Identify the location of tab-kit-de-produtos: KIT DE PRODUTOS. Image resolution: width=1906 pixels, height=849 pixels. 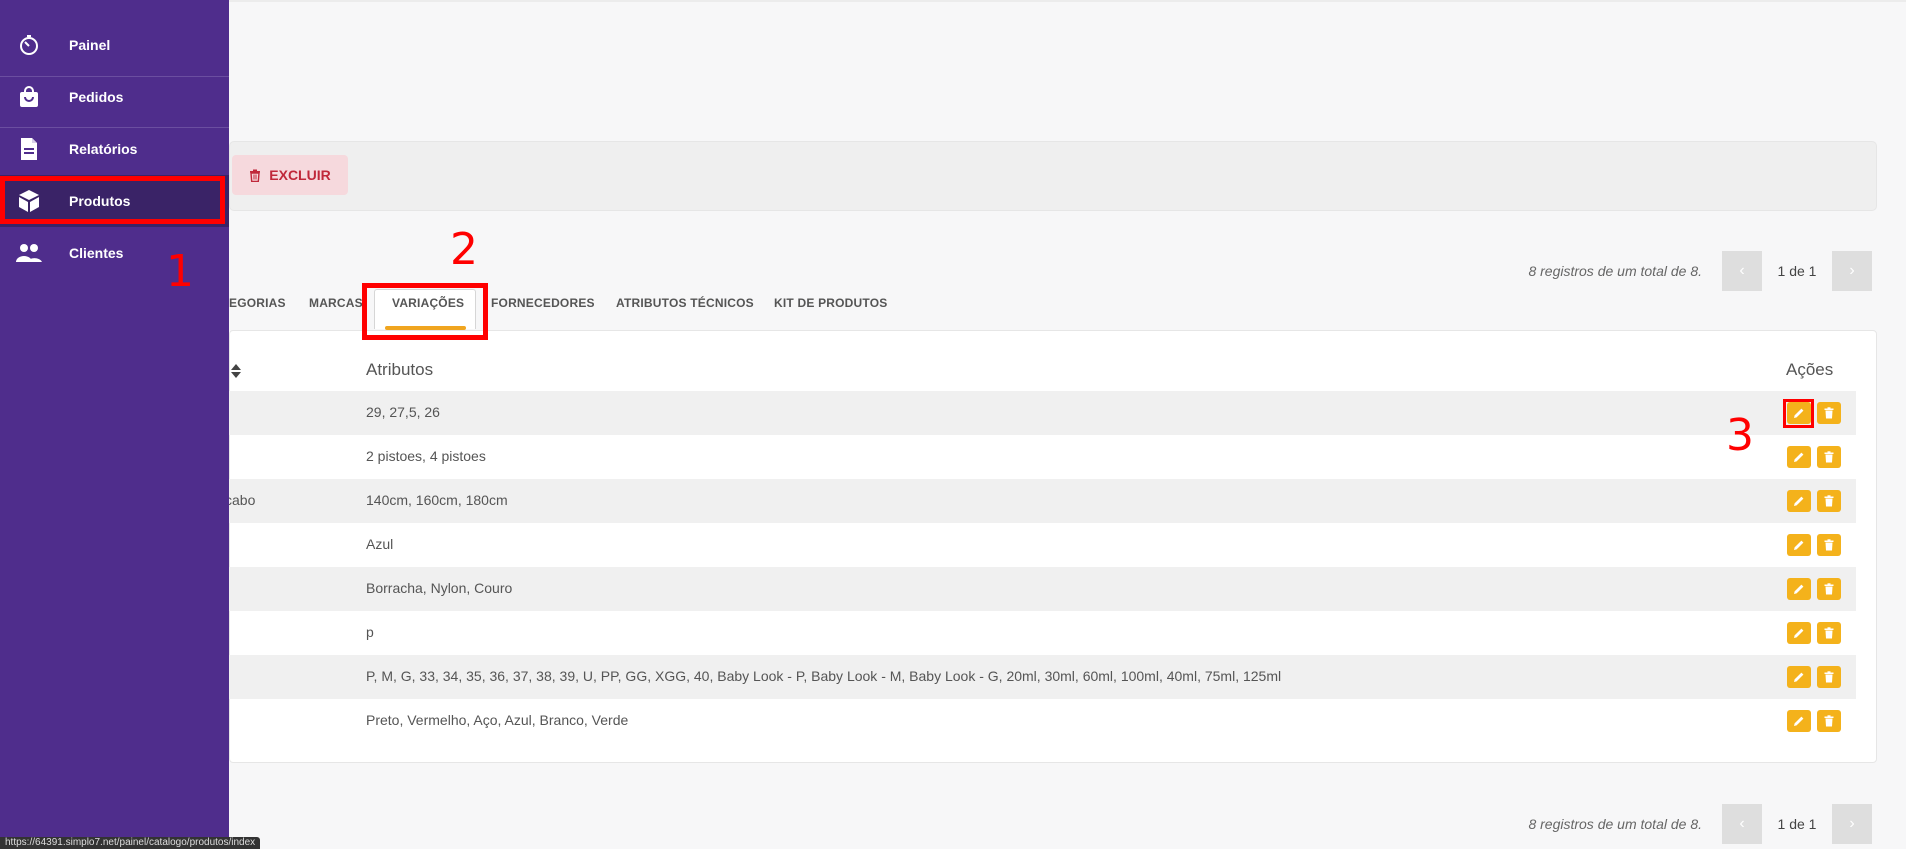
(830, 303).